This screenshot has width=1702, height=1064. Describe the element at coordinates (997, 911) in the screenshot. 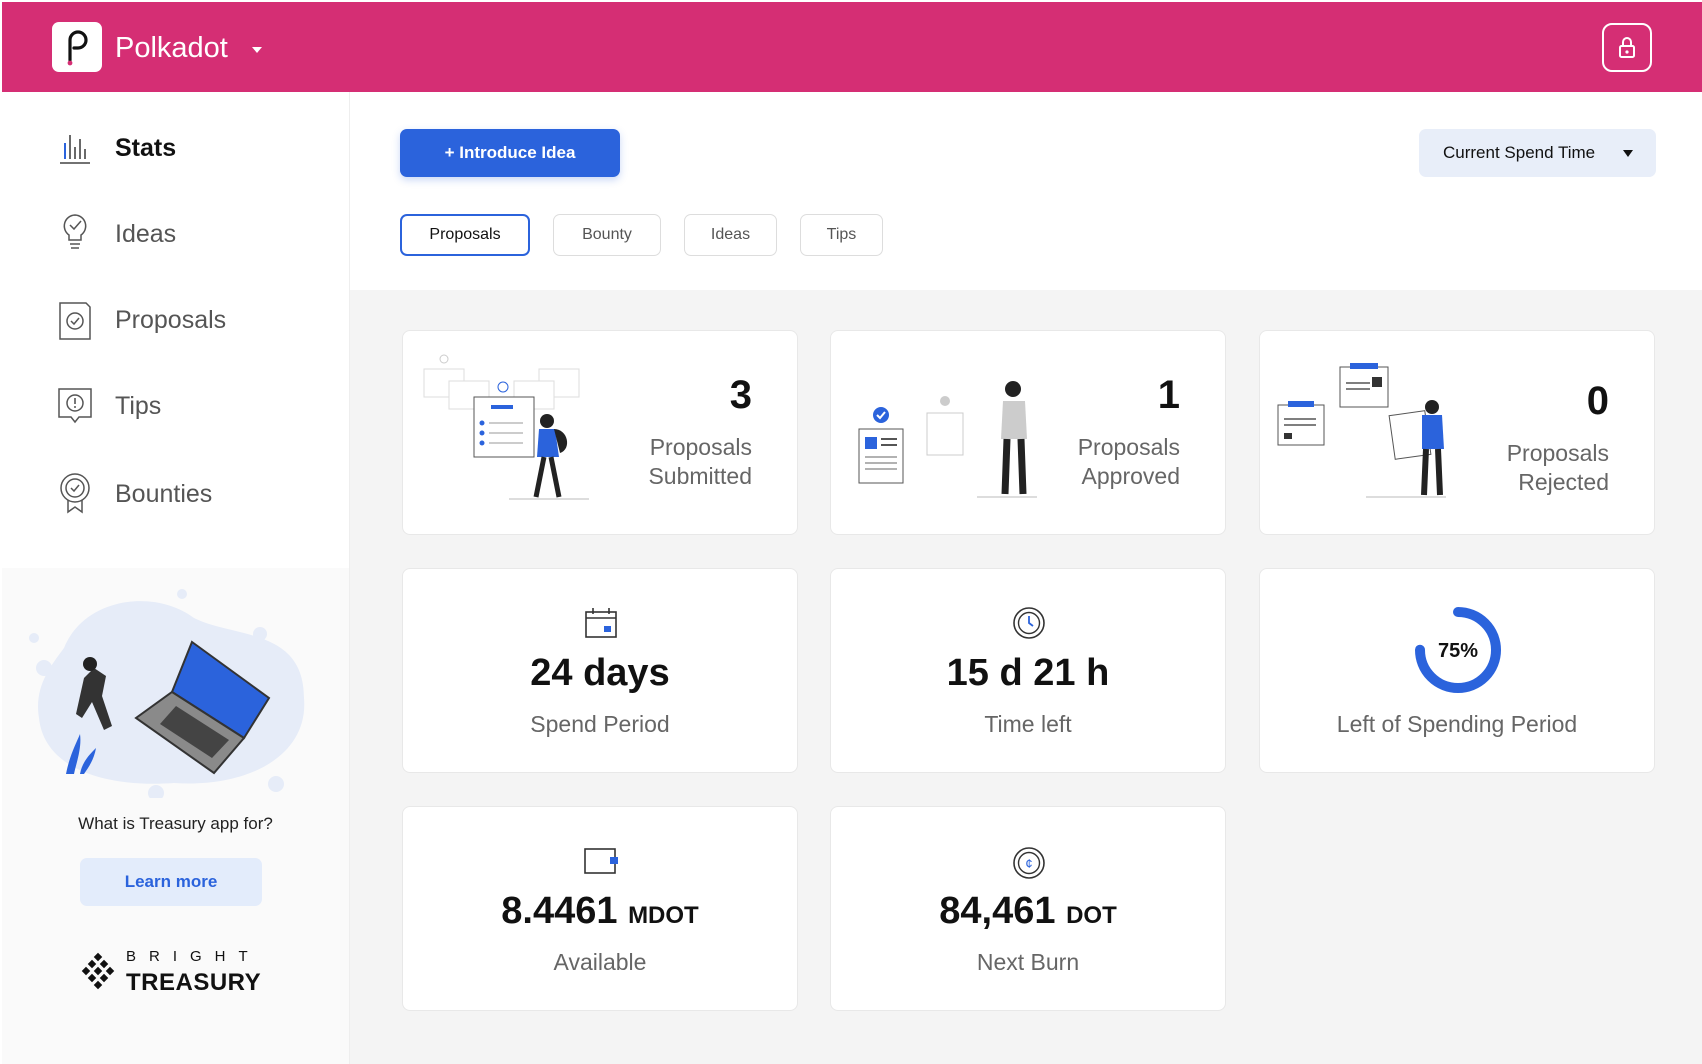

I see `next-burn-amount: 84,461` at that location.